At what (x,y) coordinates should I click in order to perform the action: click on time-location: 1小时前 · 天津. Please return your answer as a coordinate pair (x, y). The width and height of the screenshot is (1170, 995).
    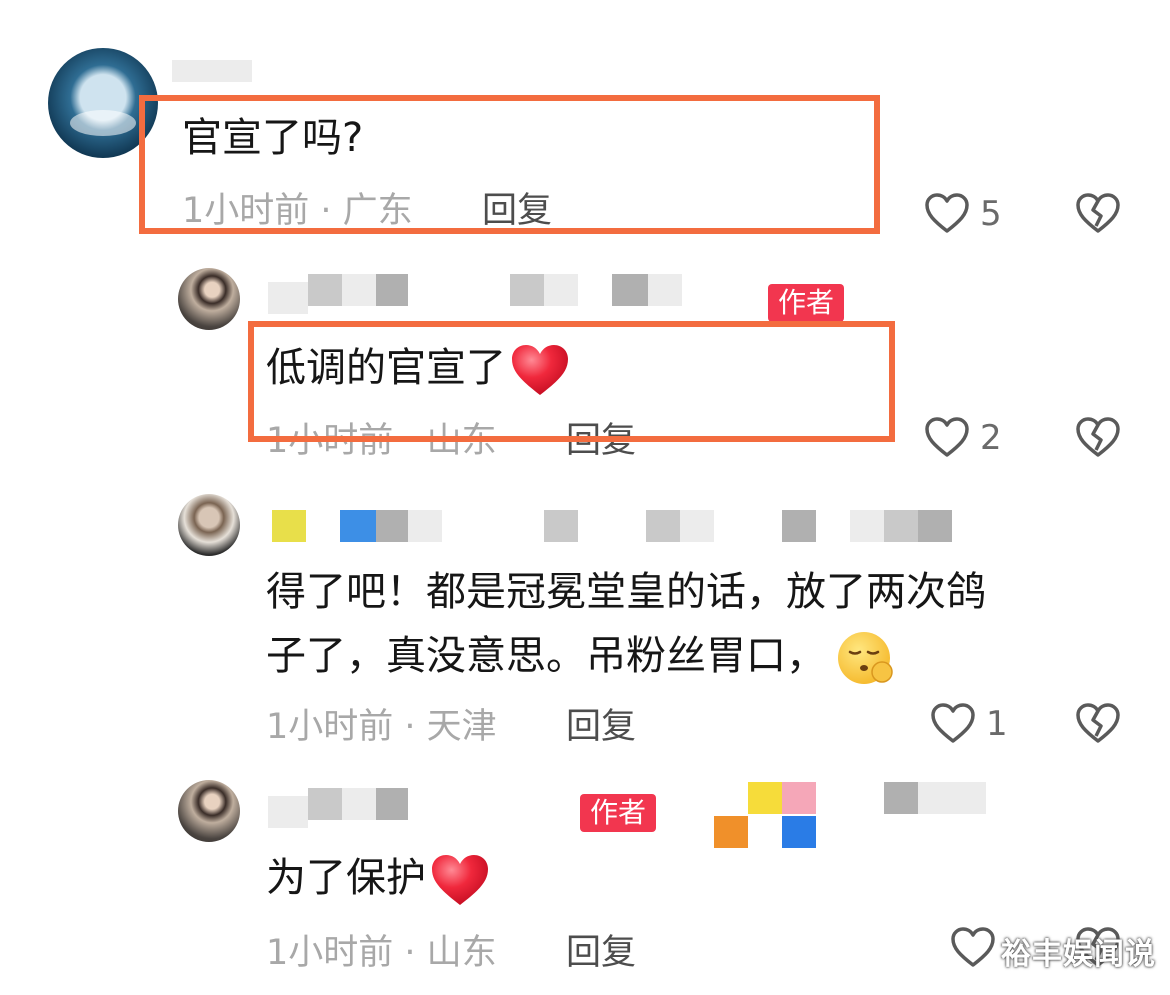
    Looking at the image, I should click on (381, 727).